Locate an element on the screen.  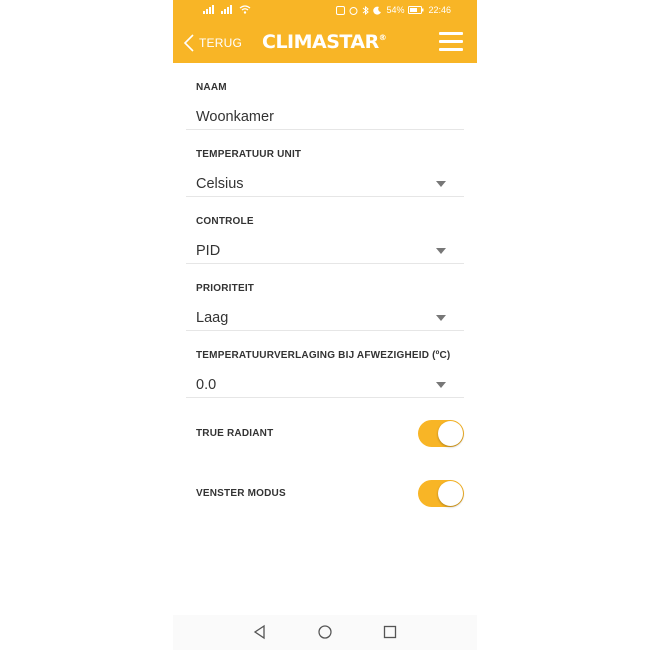
app-bar: TERUG CLIMASTAR® is located at coordinates (325, 42).